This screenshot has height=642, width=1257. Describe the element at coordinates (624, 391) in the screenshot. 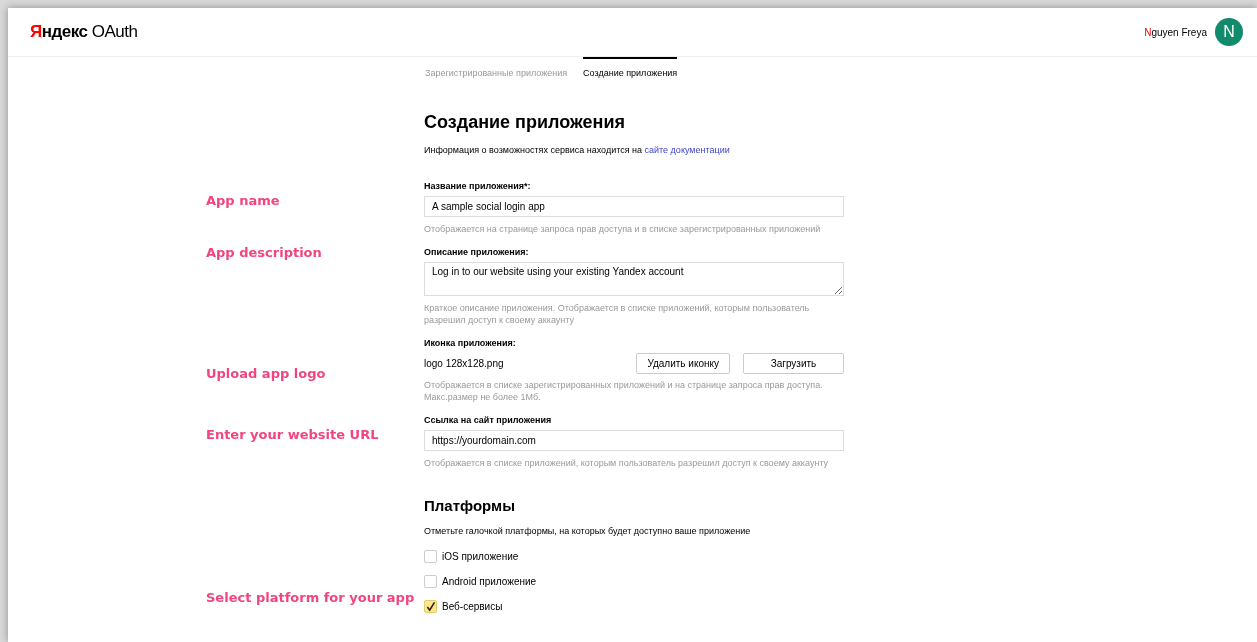

I see `field-hint: Отображается в списке зарегистрированных приложений и на странице запроса прав доступа. Макс.размер не более 1Мб.` at that location.